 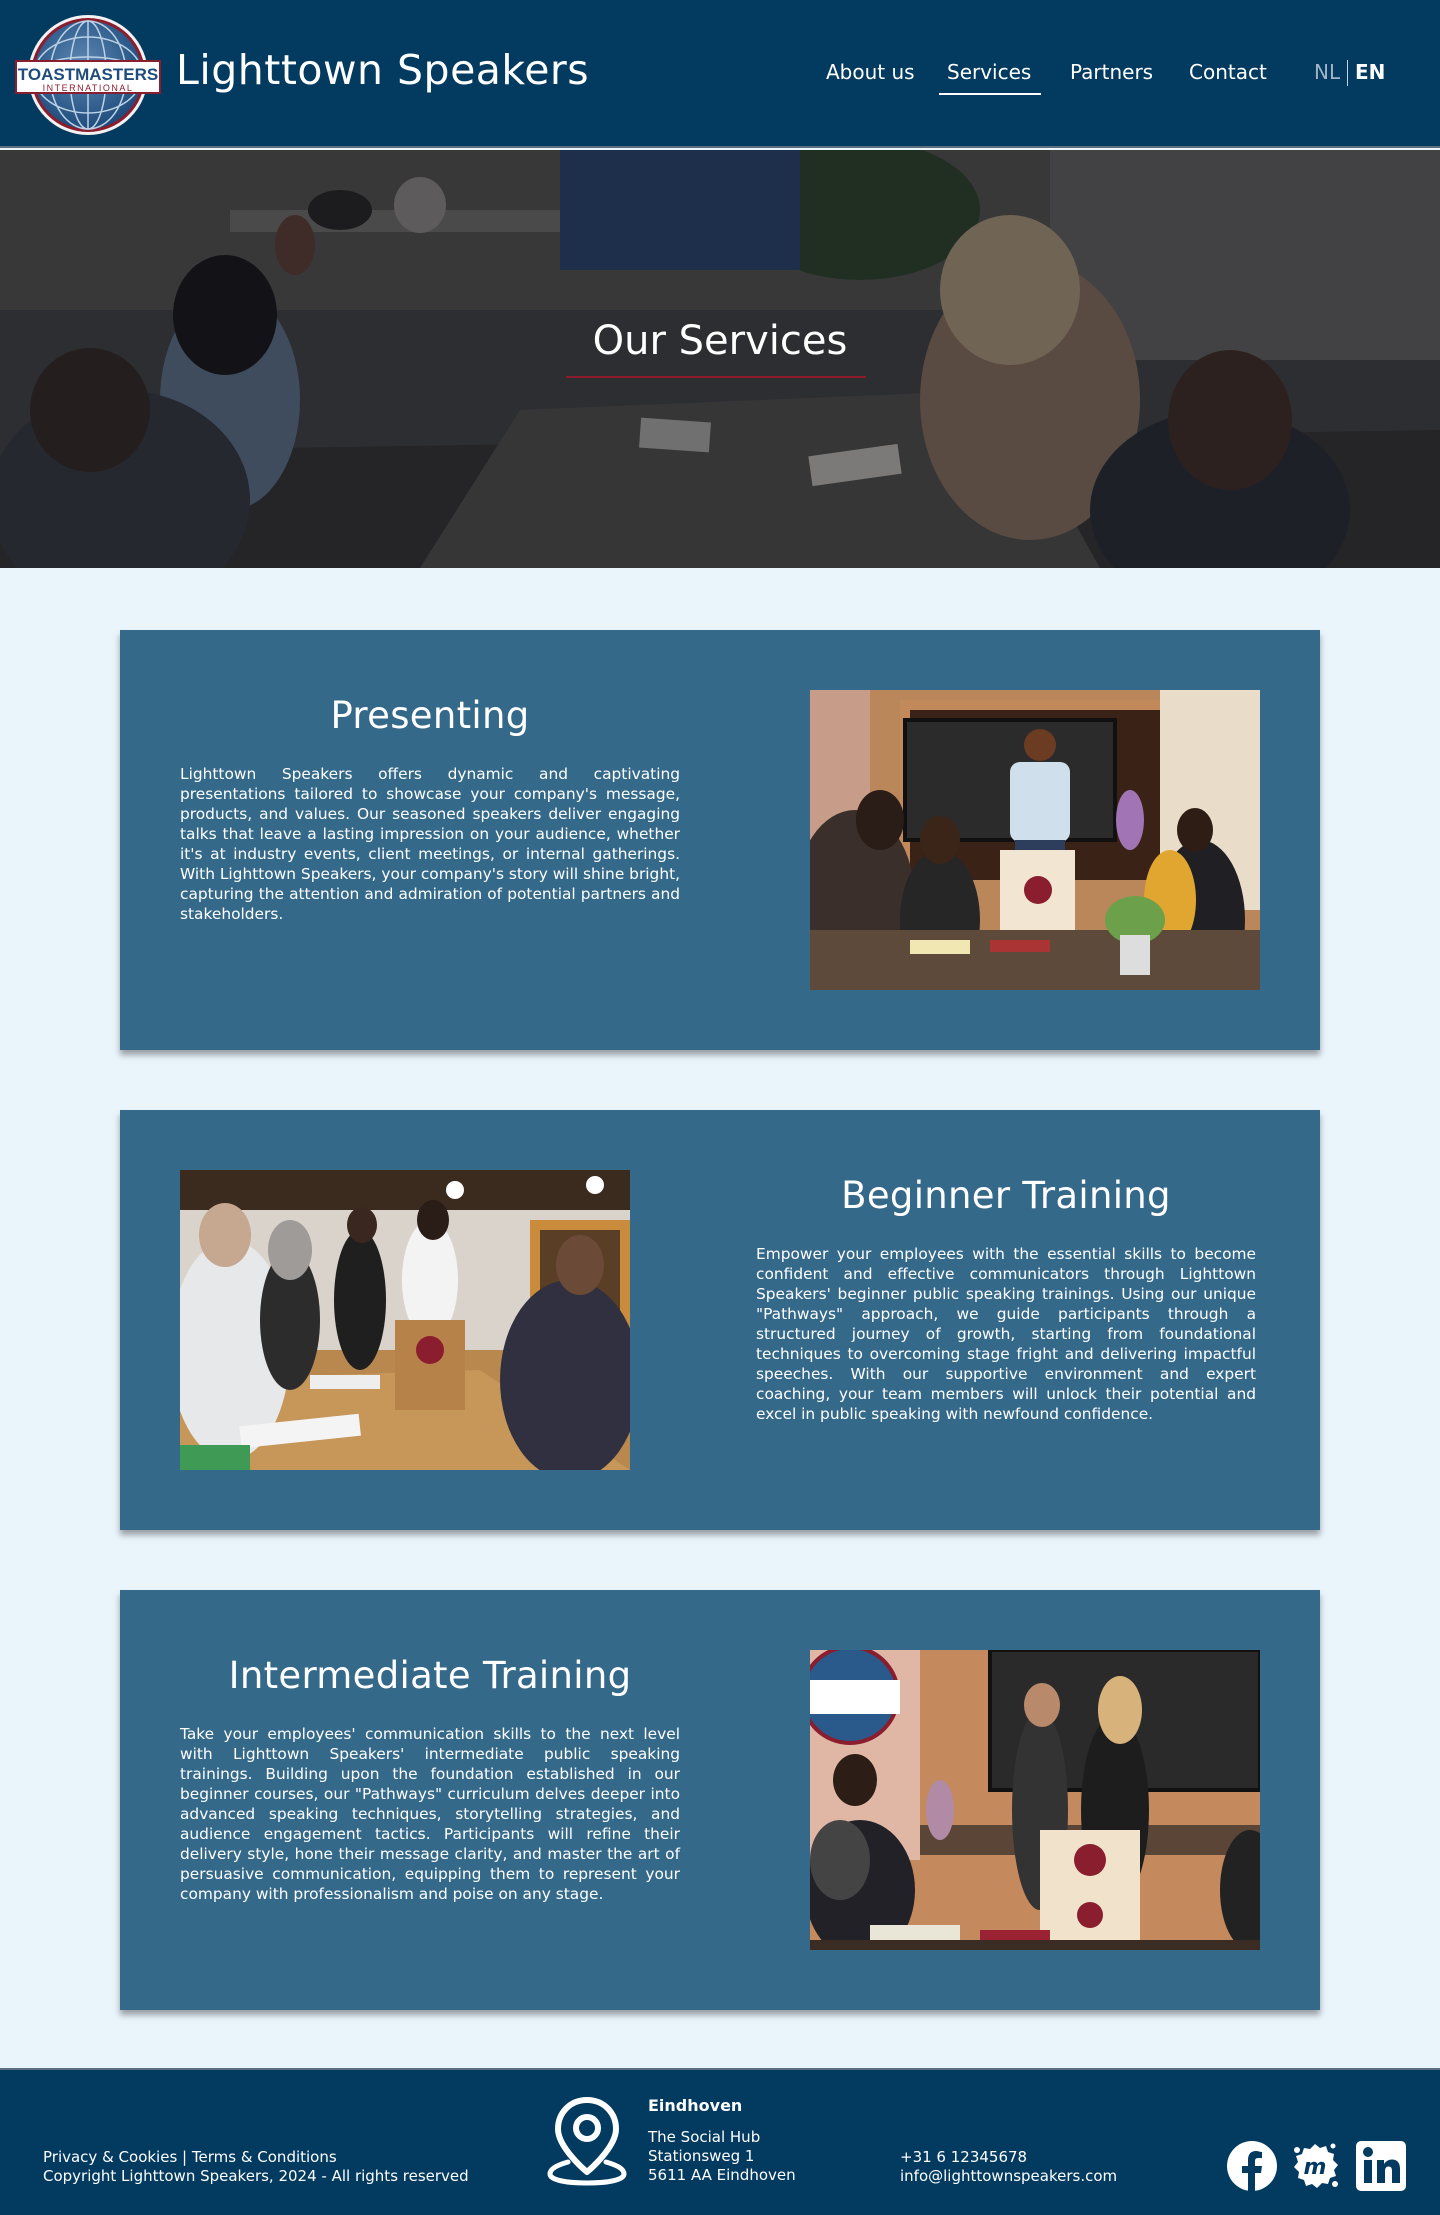 What do you see at coordinates (701, 2156) in the screenshot?
I see `address-line: Stationsweg 1` at bounding box center [701, 2156].